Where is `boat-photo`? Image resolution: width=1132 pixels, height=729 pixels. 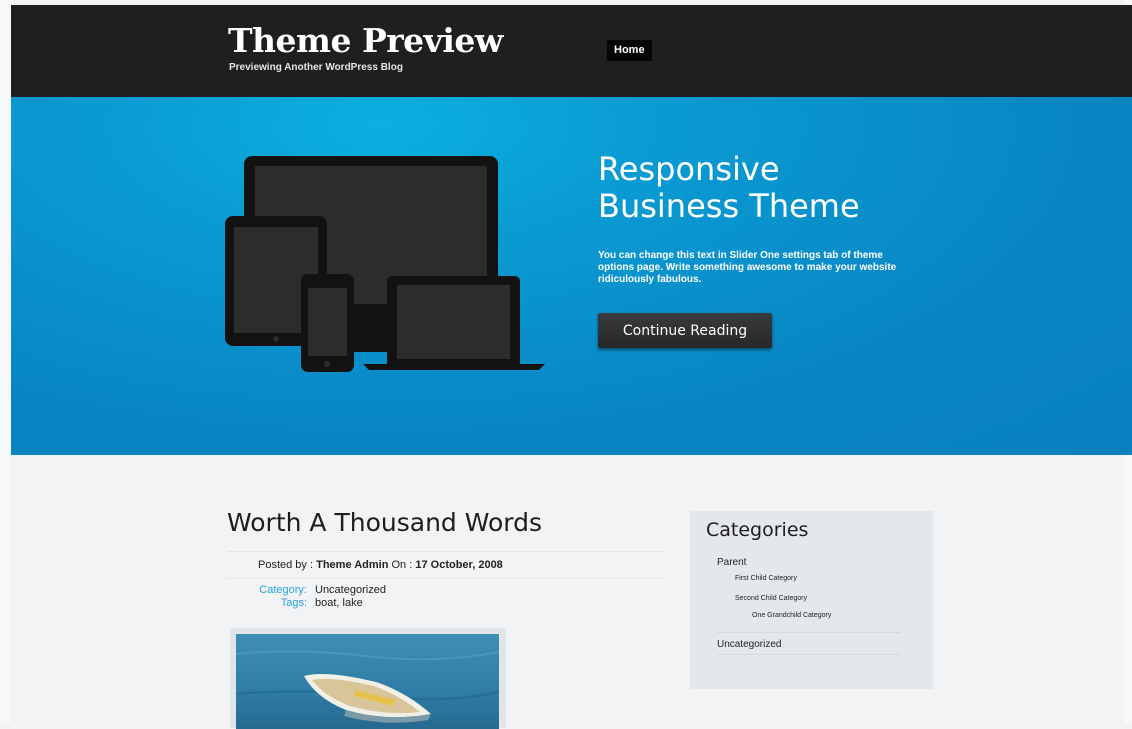
boat-photo is located at coordinates (367, 681).